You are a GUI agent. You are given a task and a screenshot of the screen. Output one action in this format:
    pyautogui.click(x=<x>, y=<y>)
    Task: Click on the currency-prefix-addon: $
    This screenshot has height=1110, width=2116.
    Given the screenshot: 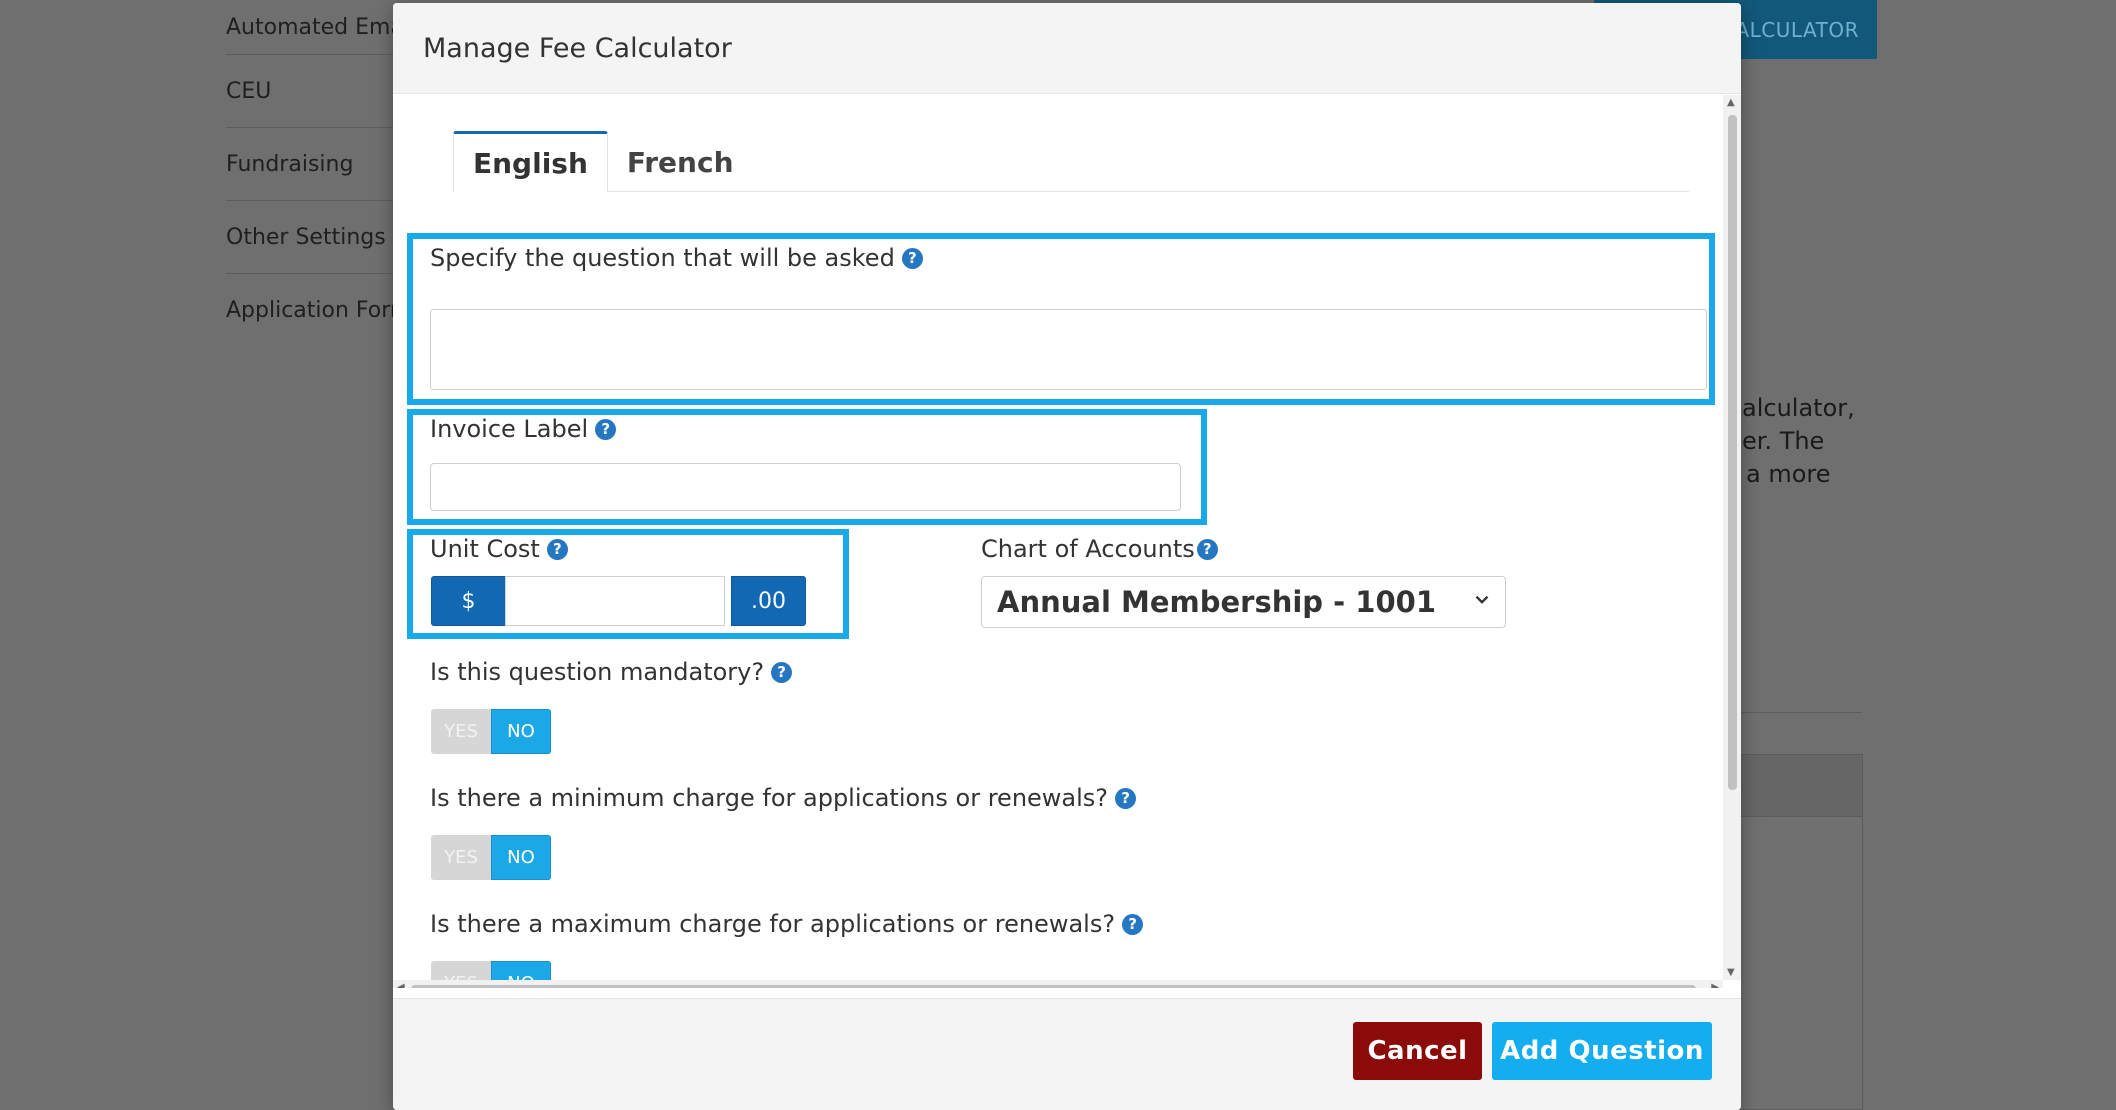 What is the action you would take?
    pyautogui.click(x=468, y=601)
    